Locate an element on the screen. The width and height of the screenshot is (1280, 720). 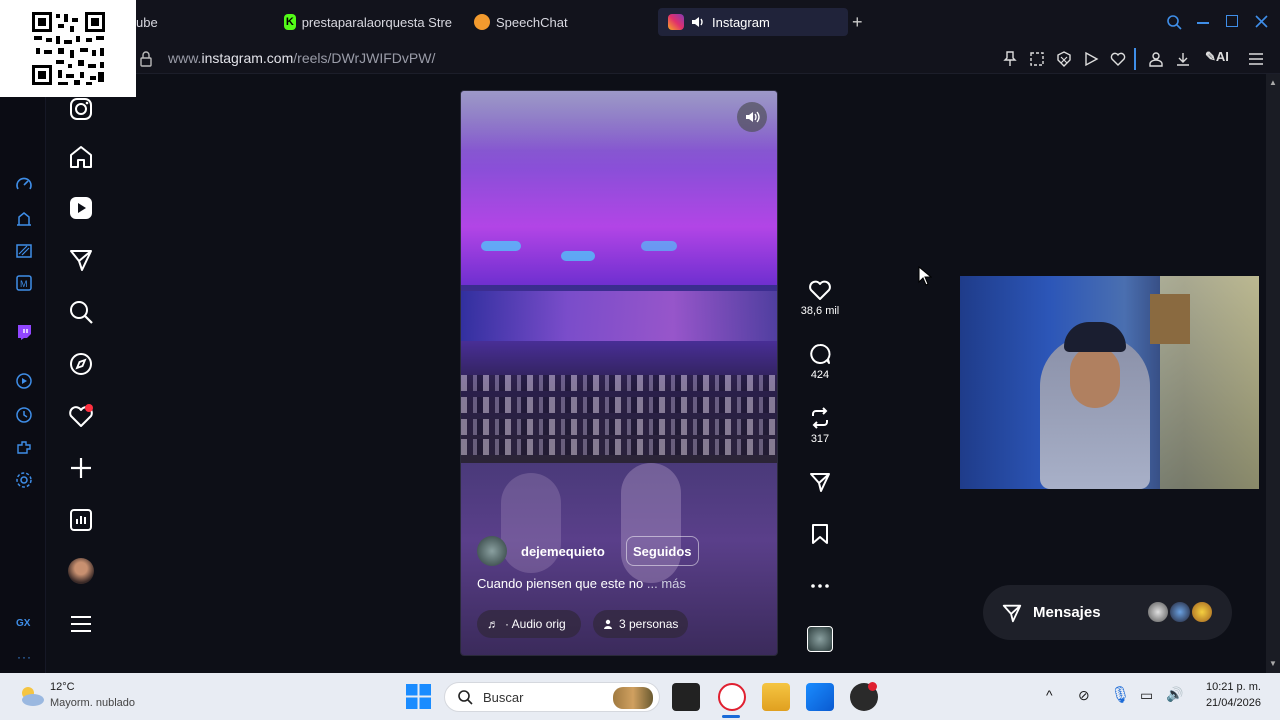
profile-avatar is located at coordinates (81, 571).